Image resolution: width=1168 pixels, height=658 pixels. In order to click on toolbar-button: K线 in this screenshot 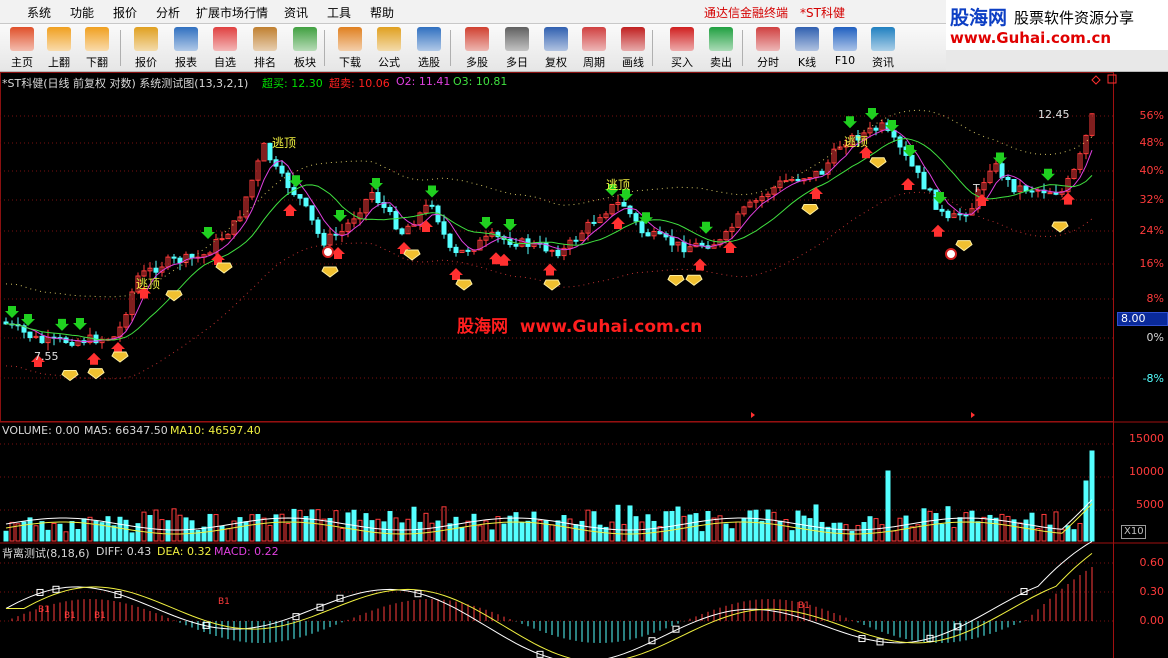, I will do `click(807, 48)`.